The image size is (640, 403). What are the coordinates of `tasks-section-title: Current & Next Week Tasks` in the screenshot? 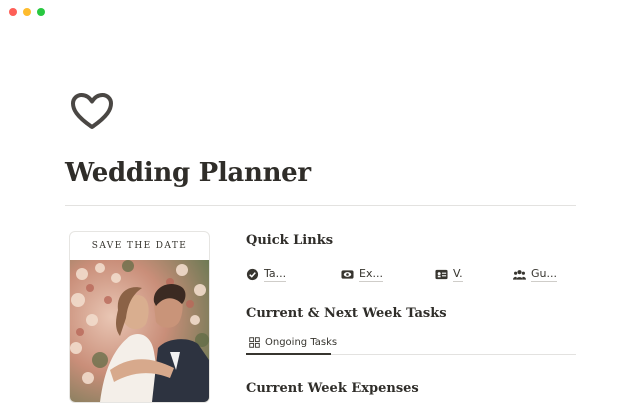 It's located at (346, 313).